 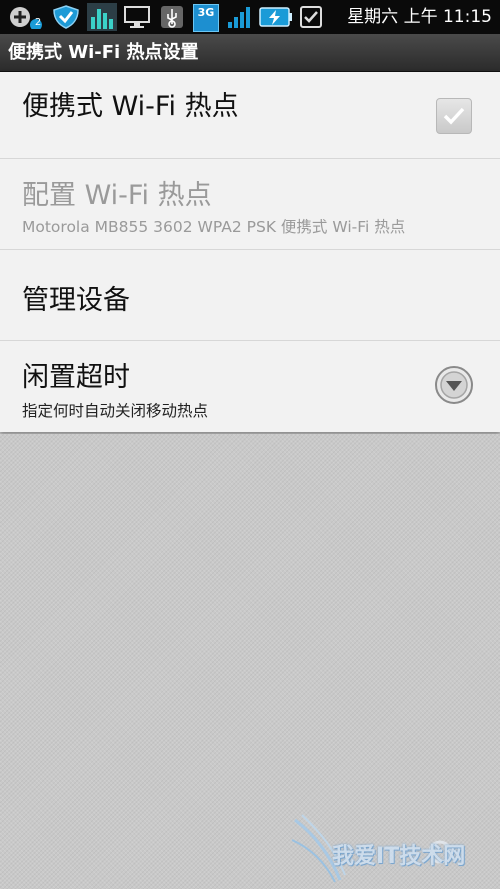 I want to click on notification-badge: 2, so click(x=38, y=22).